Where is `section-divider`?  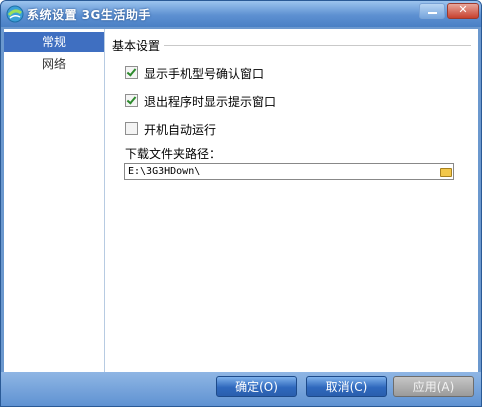 section-divider is located at coordinates (317, 45).